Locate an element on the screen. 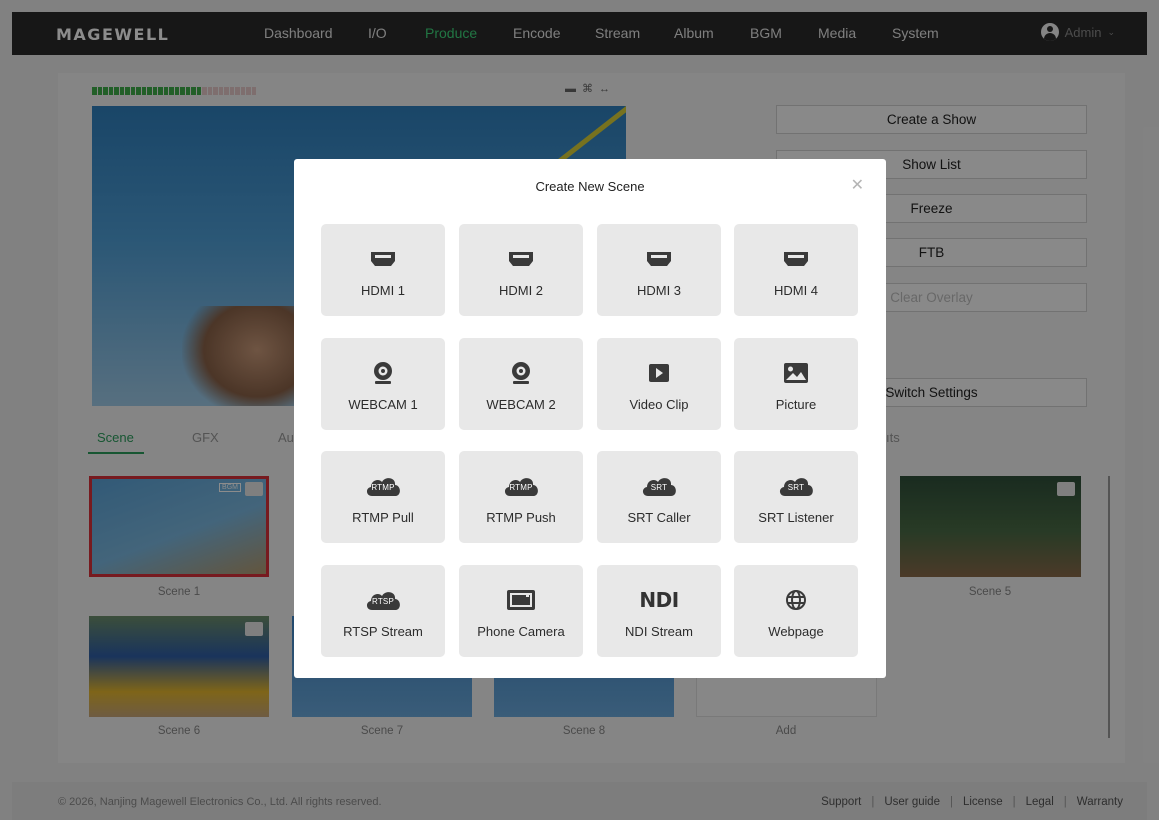  source-ndi-stream: NDI NDI Stream is located at coordinates (659, 611).